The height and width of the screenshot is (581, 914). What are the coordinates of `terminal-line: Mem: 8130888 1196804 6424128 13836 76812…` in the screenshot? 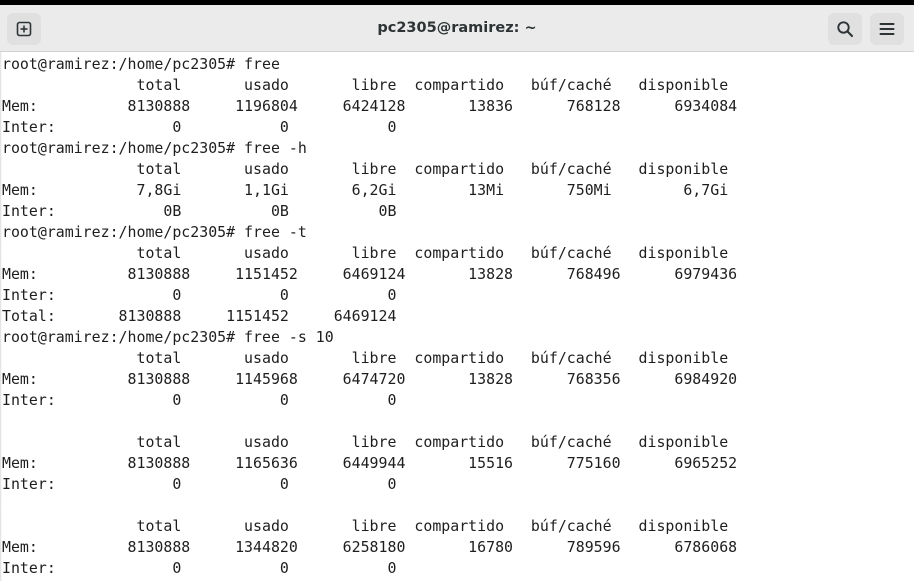 It's located at (370, 106).